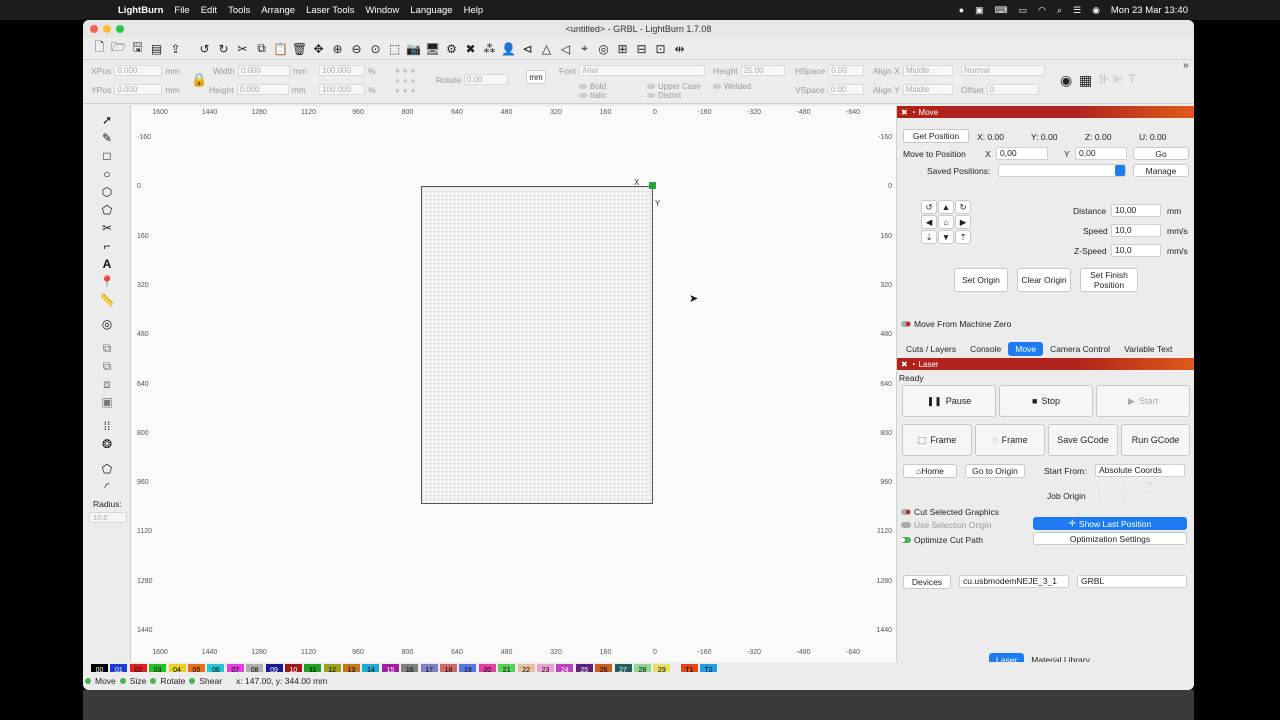 The width and height of the screenshot is (1280, 720). What do you see at coordinates (565, 48) in the screenshot?
I see `rotate-icon: ◁` at bounding box center [565, 48].